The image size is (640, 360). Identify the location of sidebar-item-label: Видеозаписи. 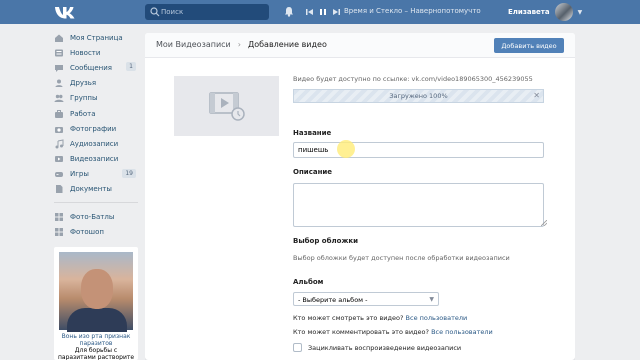
(94, 159).